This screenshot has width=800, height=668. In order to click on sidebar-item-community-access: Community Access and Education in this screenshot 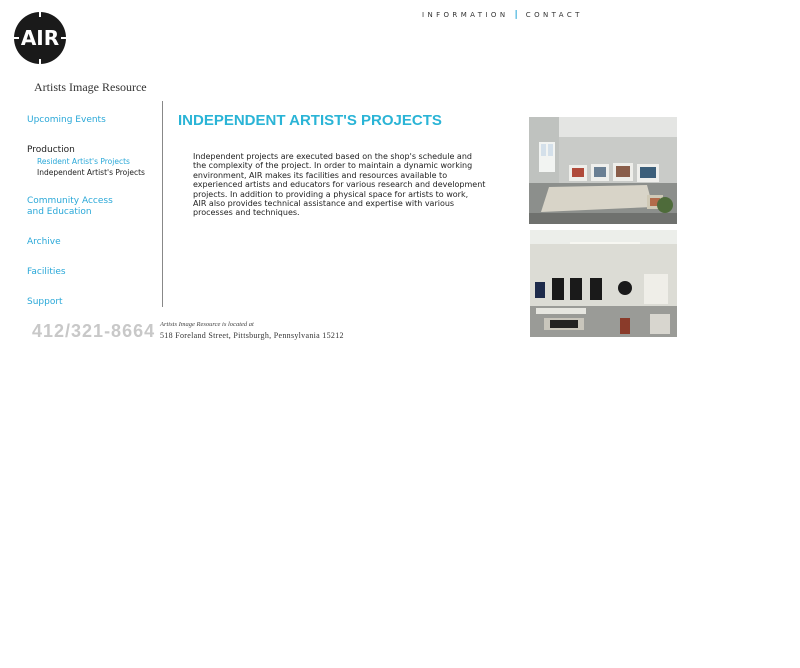, I will do `click(70, 207)`.